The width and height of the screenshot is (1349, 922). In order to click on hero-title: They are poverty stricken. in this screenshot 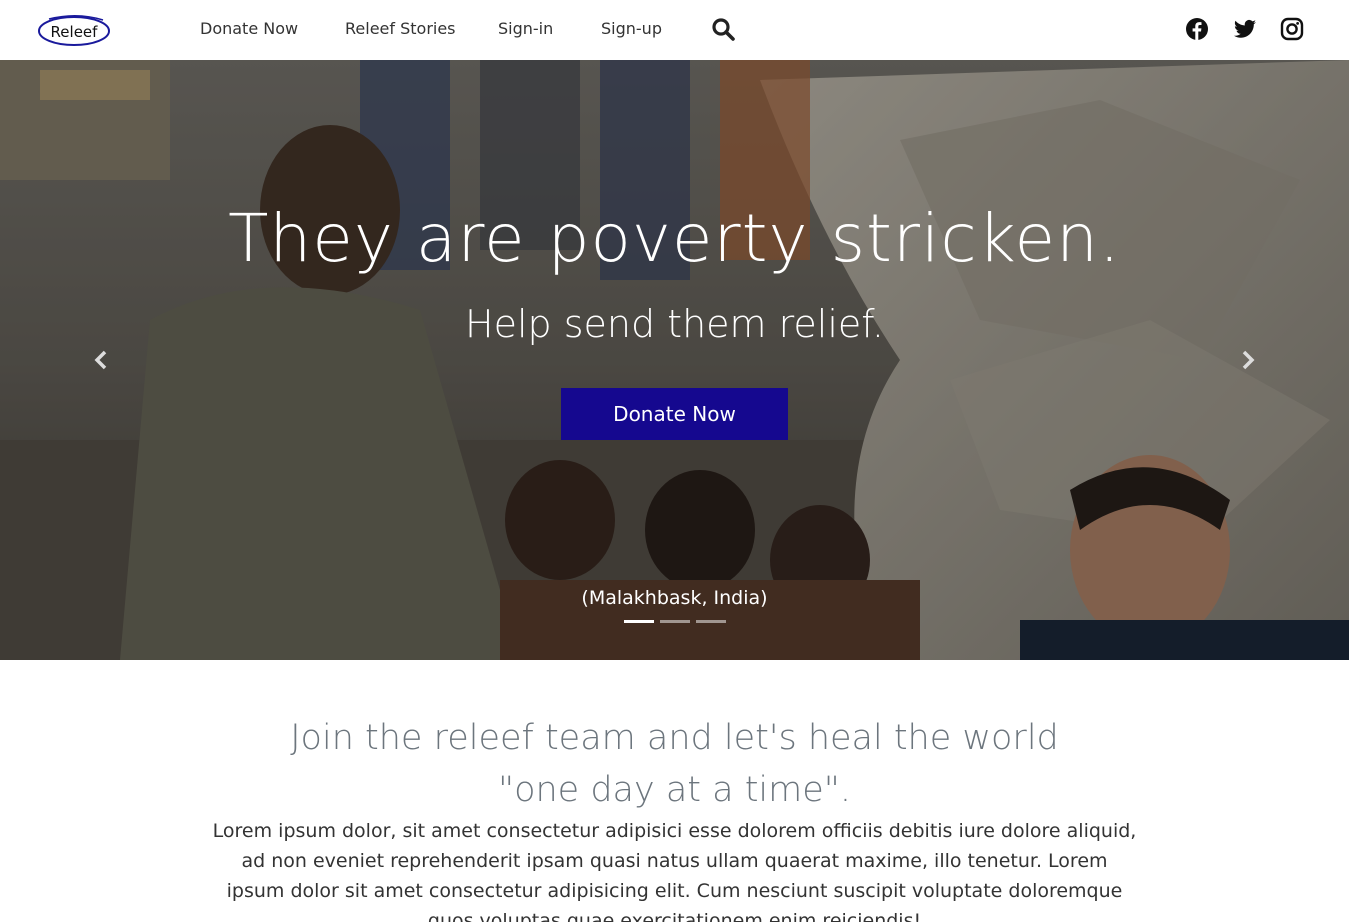, I will do `click(674, 238)`.